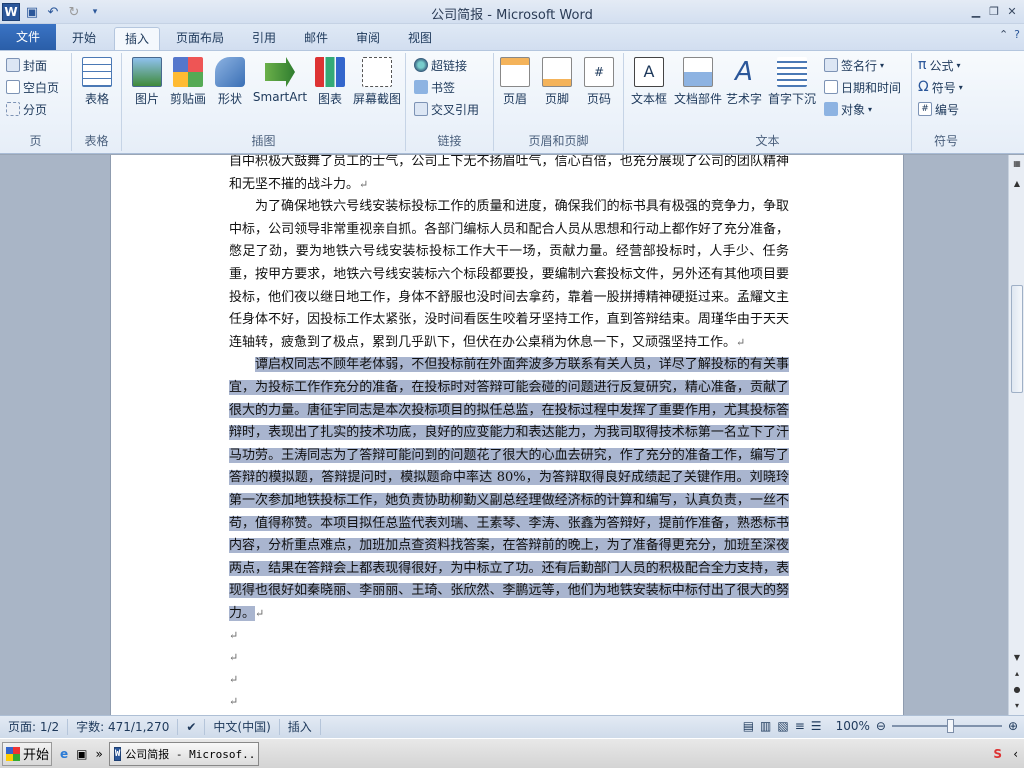 Image resolution: width=1024 pixels, height=768 pixels. Describe the element at coordinates (242, 727) in the screenshot. I see `language: 中文(中国)` at that location.